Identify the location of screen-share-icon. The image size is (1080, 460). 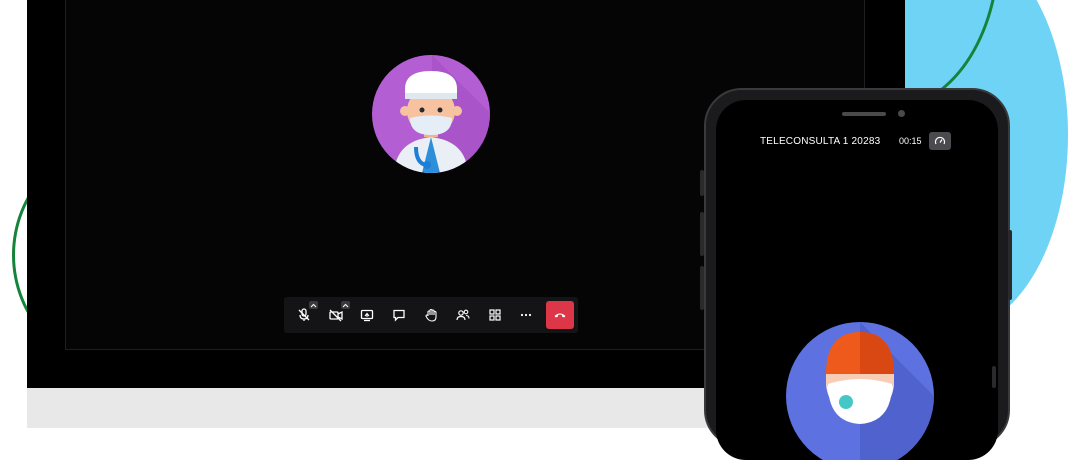
(367, 315).